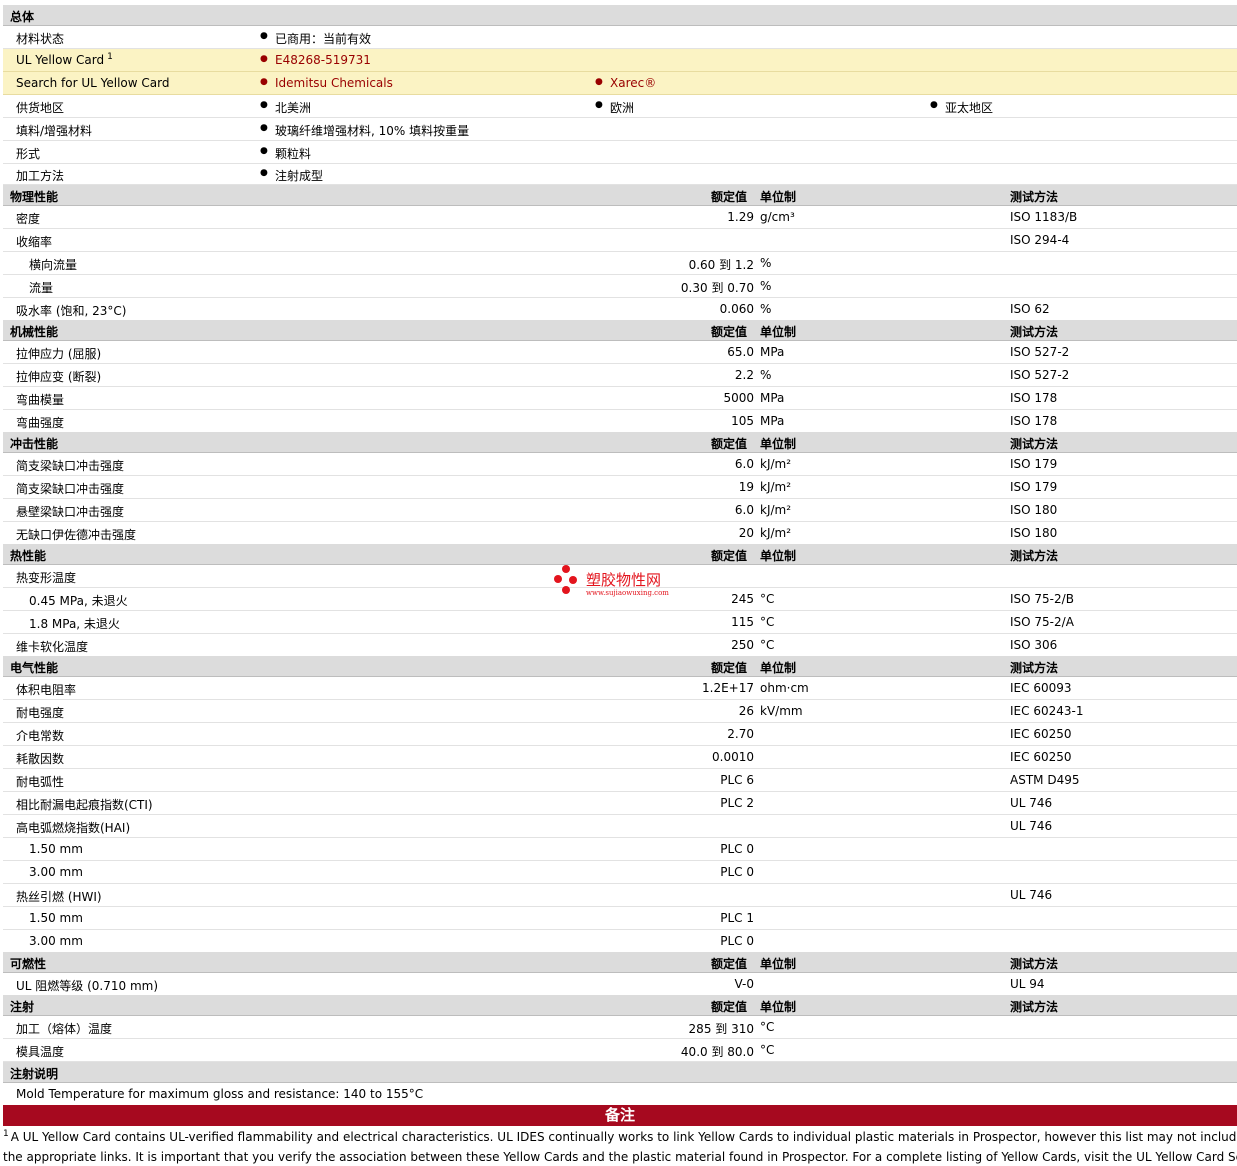  Describe the element at coordinates (620, 309) in the screenshot. I see `property-row: 吸水率 (饱和, 23°C) 0.060% ISO 62` at that location.